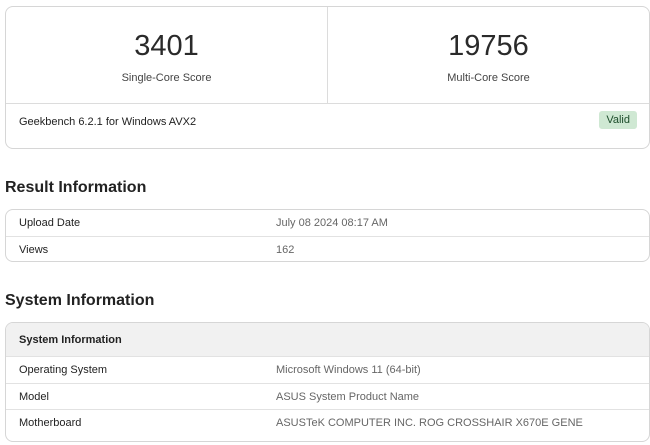  I want to click on multi-core-score-box: 19756 Multi-Core Score, so click(488, 55).